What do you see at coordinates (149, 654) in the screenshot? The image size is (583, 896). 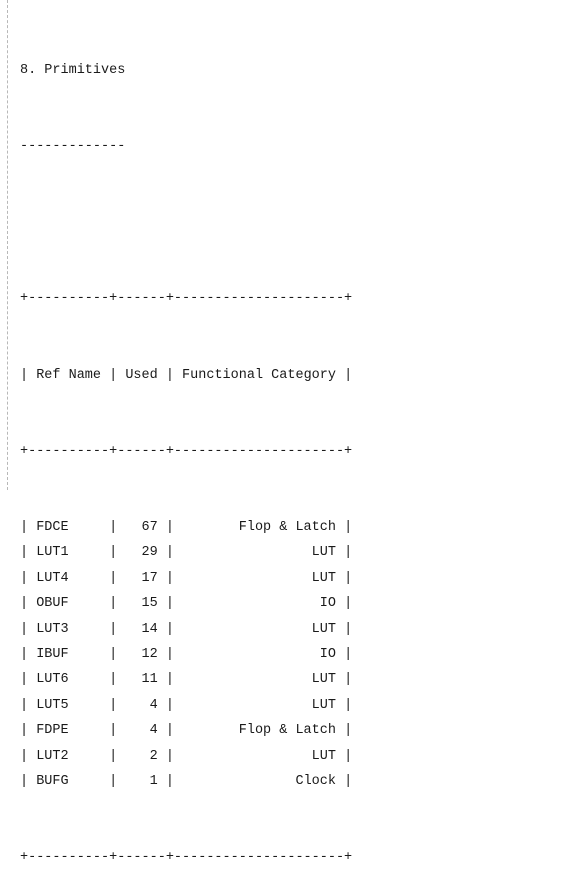 I see `used-cell: 12` at bounding box center [149, 654].